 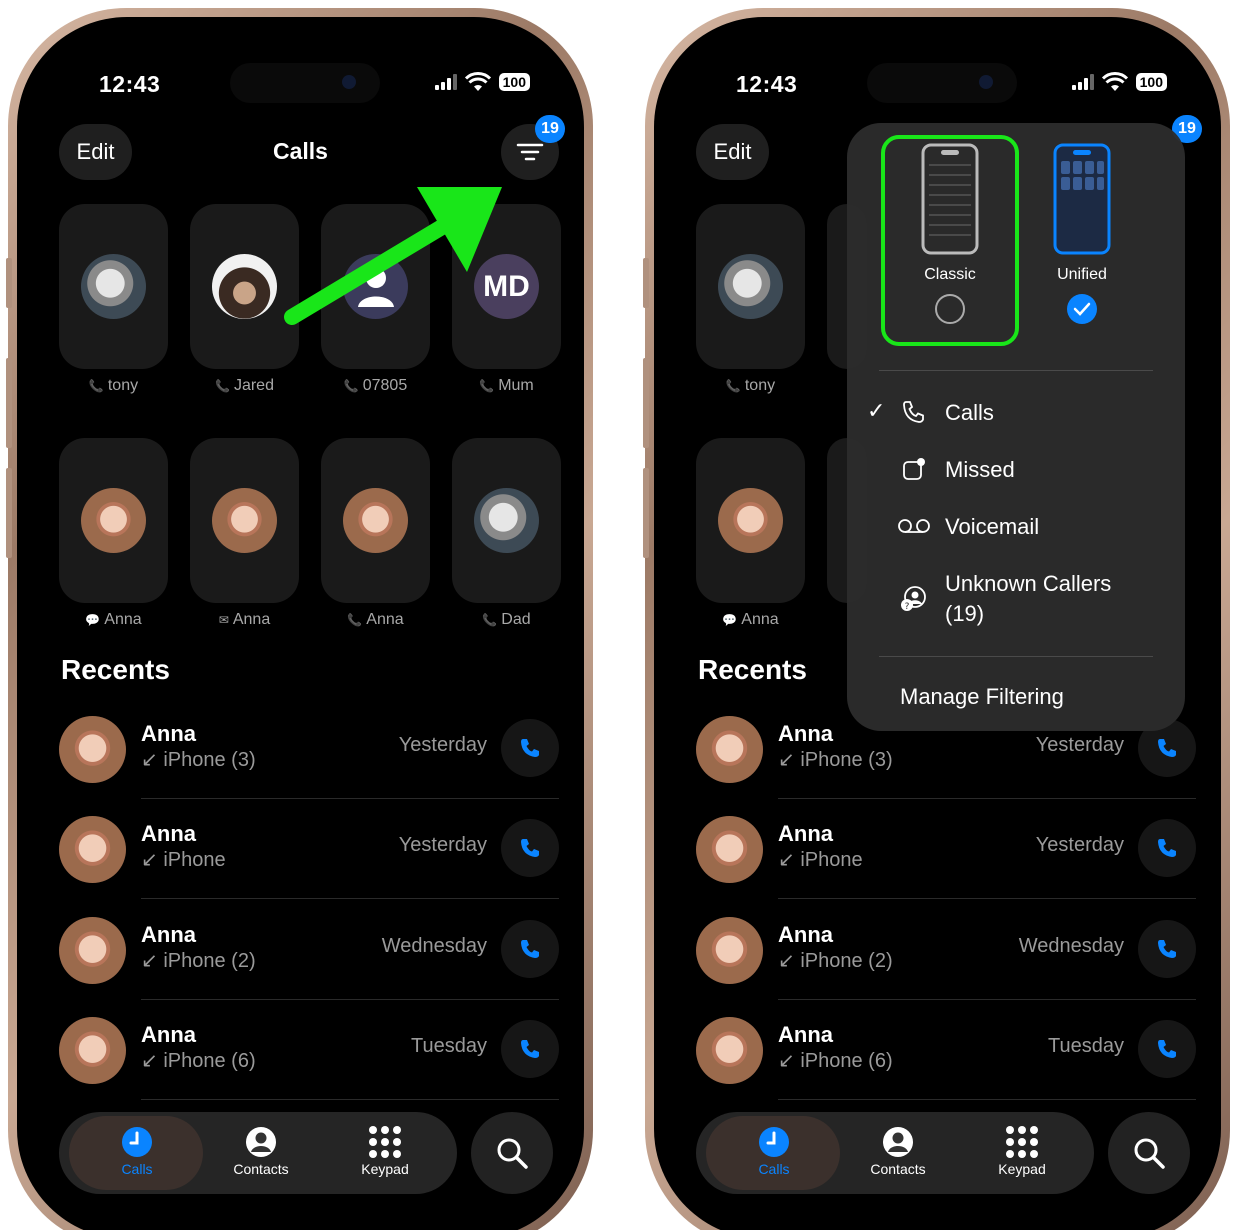 What do you see at coordinates (449, 1046) in the screenshot?
I see `row-date: Tuesday` at bounding box center [449, 1046].